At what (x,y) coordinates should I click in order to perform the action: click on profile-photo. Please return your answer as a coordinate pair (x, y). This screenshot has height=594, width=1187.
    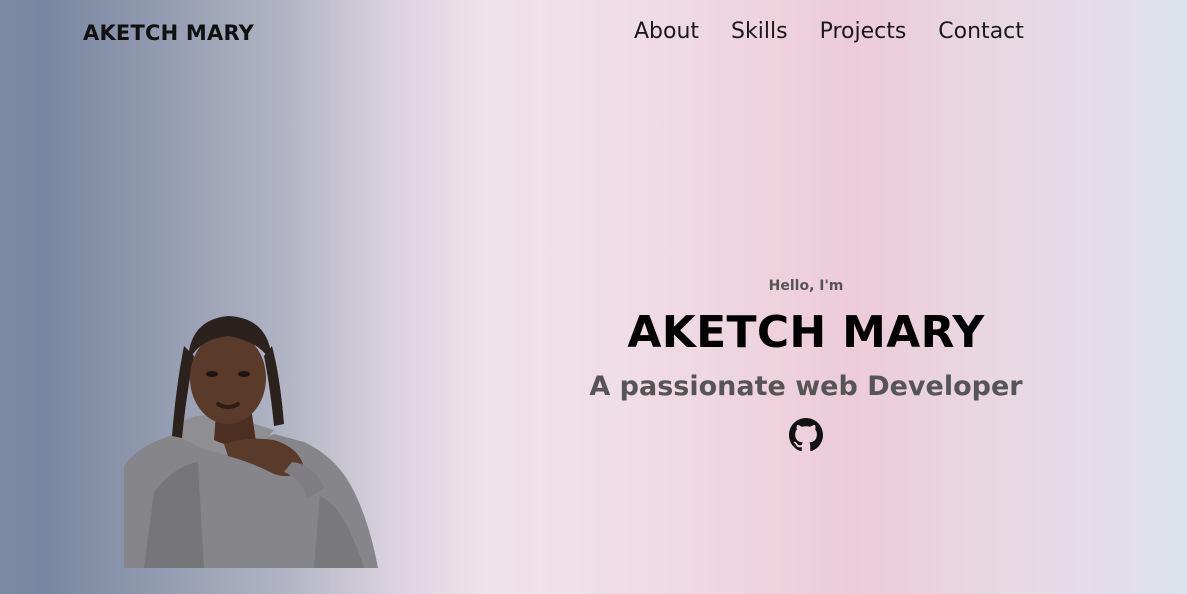
    Looking at the image, I should click on (251, 442).